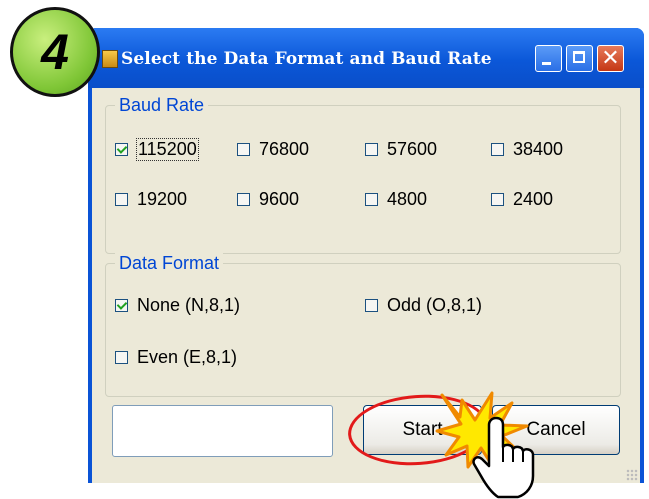 This screenshot has height=499, width=649. Describe the element at coordinates (485, 445) in the screenshot. I see `click-overlay` at that location.